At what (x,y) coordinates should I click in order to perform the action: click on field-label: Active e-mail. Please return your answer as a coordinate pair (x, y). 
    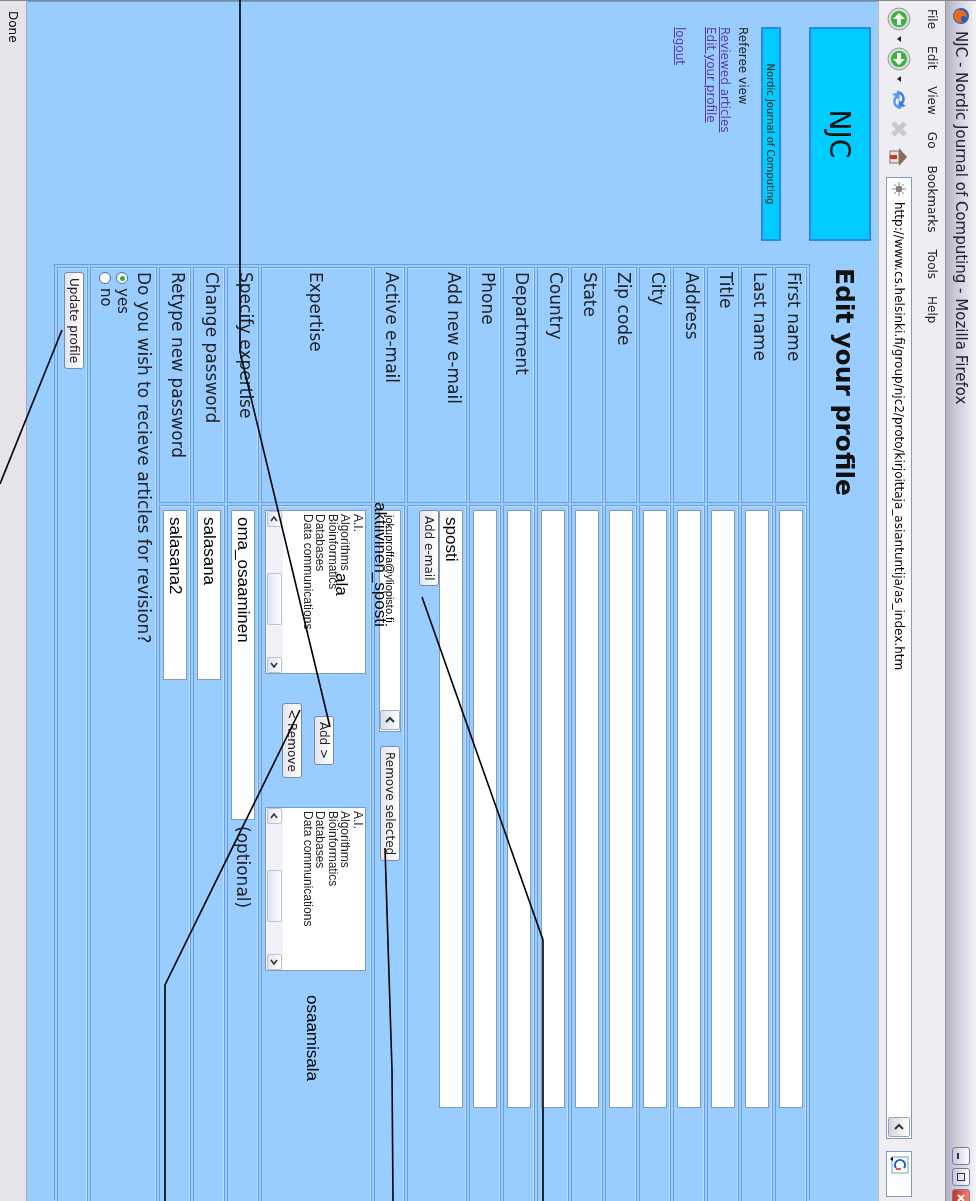
    Looking at the image, I should click on (392, 328).